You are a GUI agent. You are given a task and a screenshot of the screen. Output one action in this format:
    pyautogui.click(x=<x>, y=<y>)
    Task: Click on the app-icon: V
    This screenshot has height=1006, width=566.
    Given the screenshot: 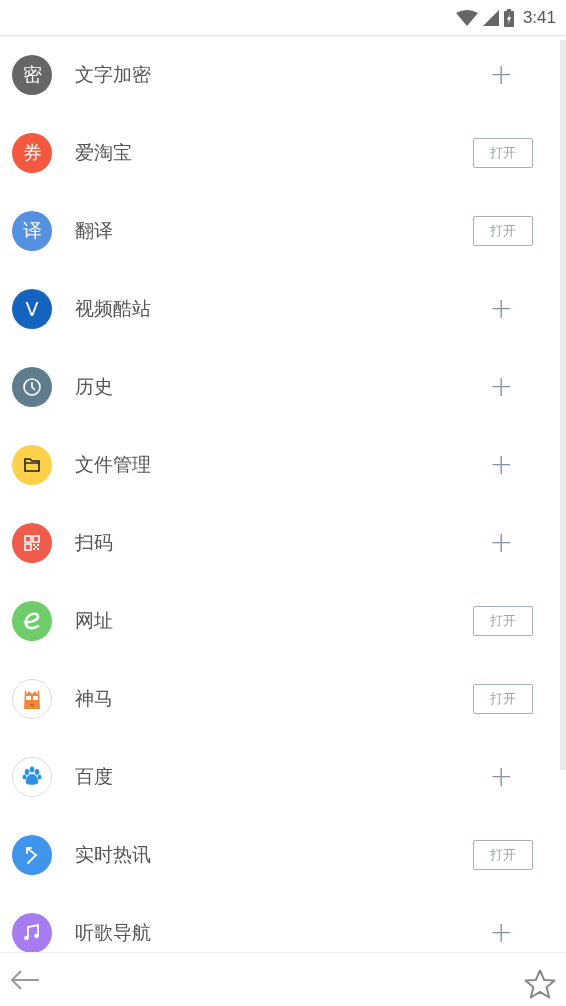 What is the action you would take?
    pyautogui.click(x=32, y=309)
    